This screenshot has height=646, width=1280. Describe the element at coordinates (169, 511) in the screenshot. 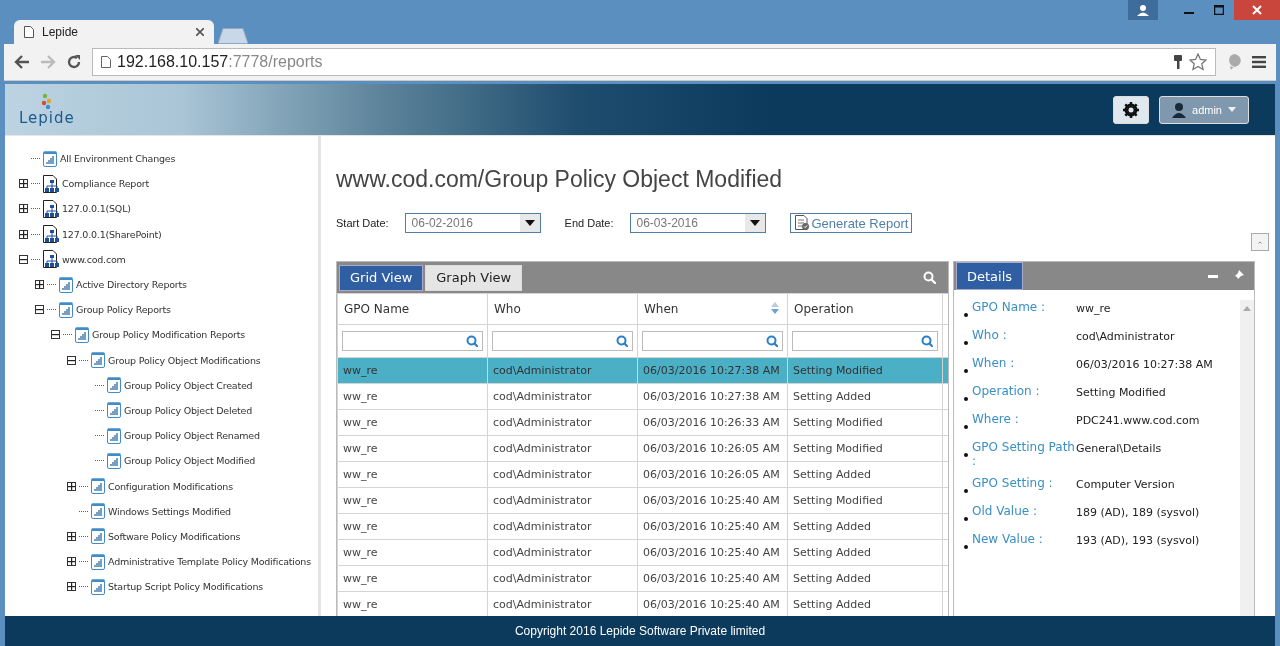

I see `tree-item: Windows Settings Modified` at that location.